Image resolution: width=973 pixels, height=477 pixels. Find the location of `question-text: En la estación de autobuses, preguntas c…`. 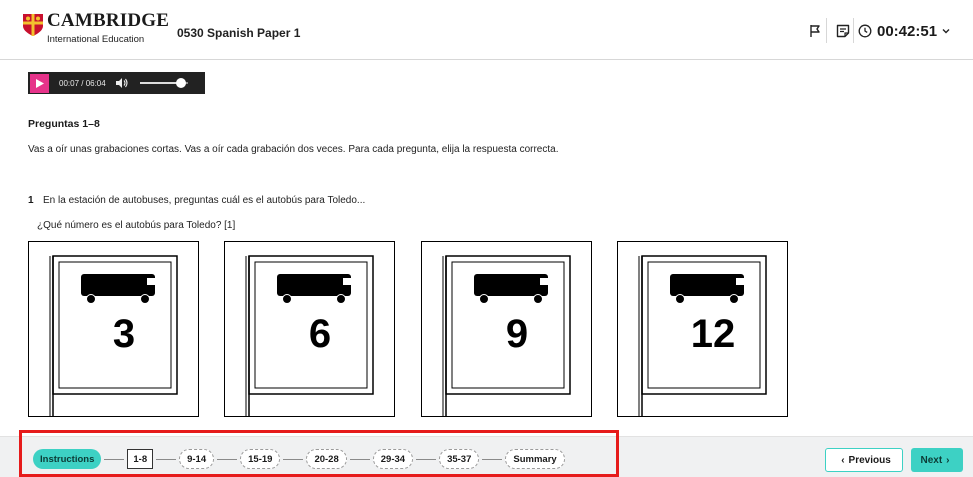

question-text: En la estación de autobuses, preguntas c… is located at coordinates (204, 200).